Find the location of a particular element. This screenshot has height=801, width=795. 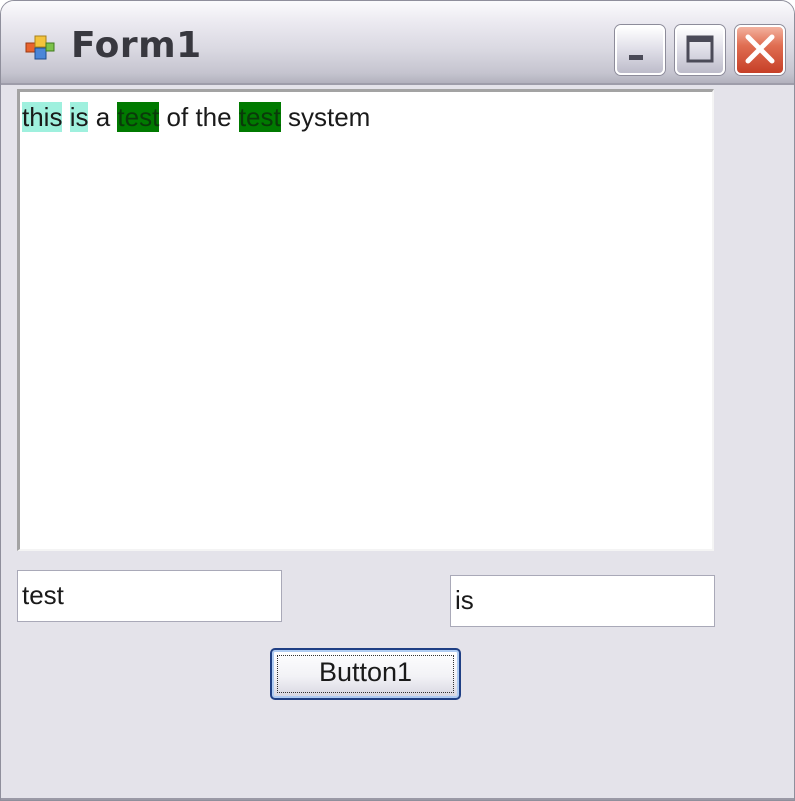

second-word-input: is is located at coordinates (582, 601).